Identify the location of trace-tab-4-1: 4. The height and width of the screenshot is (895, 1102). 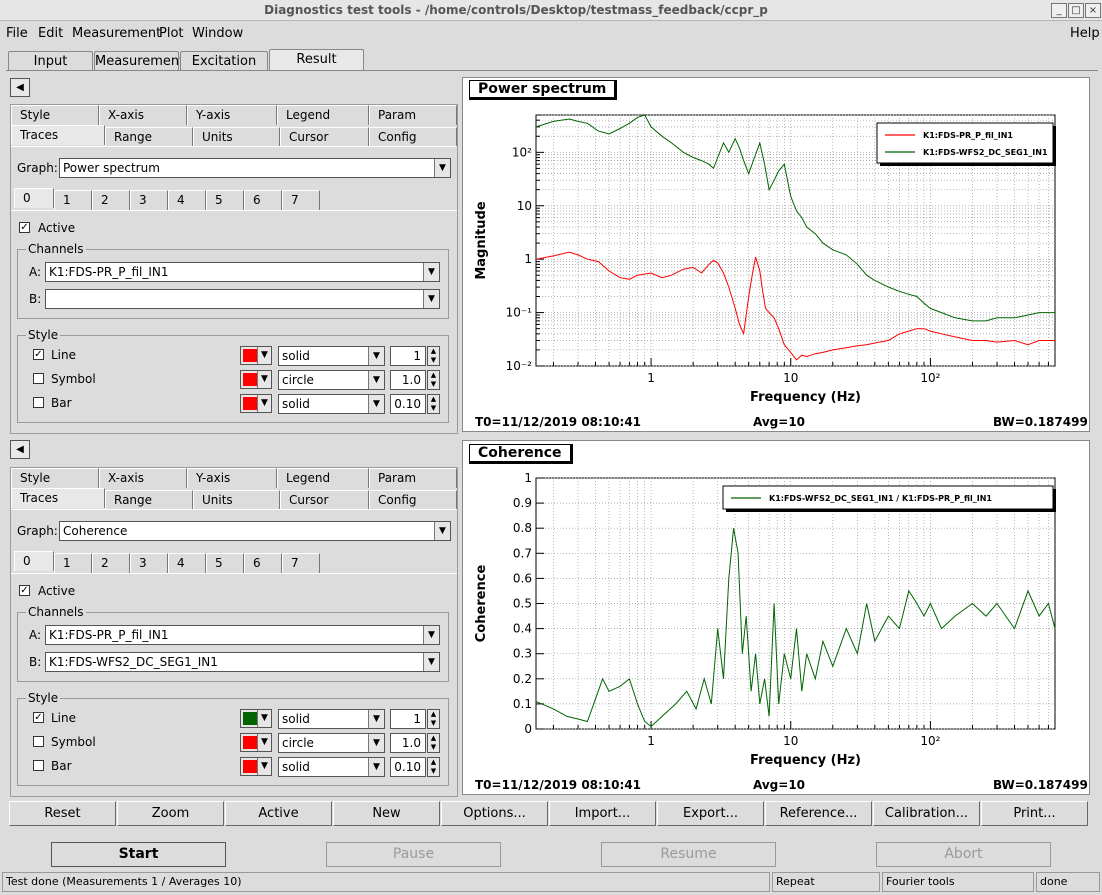
(187, 200).